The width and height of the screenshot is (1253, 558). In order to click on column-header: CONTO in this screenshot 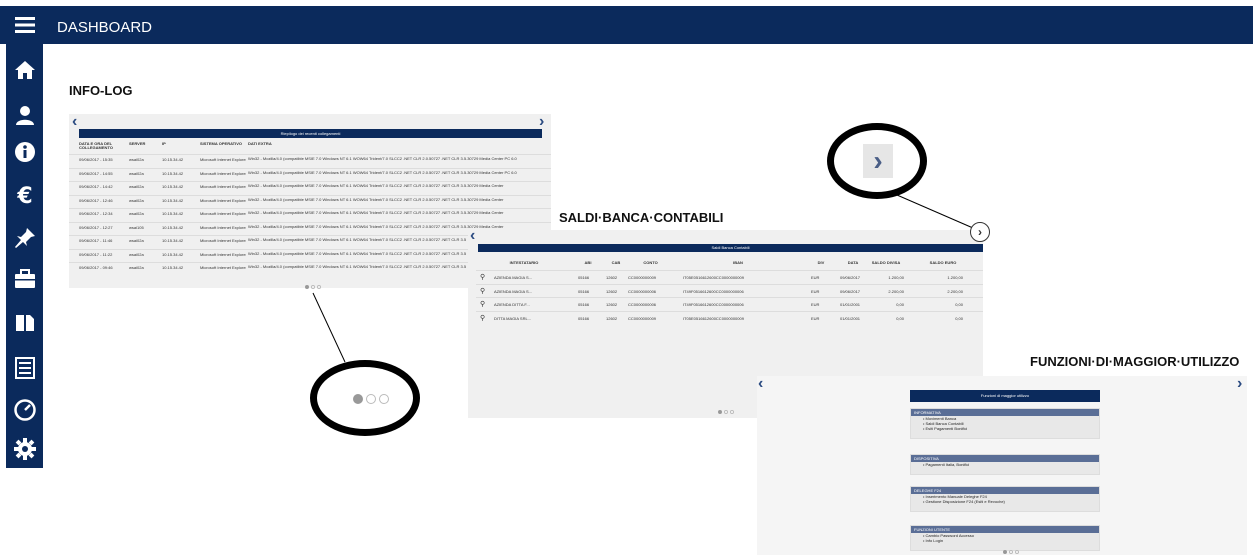, I will do `click(650, 262)`.